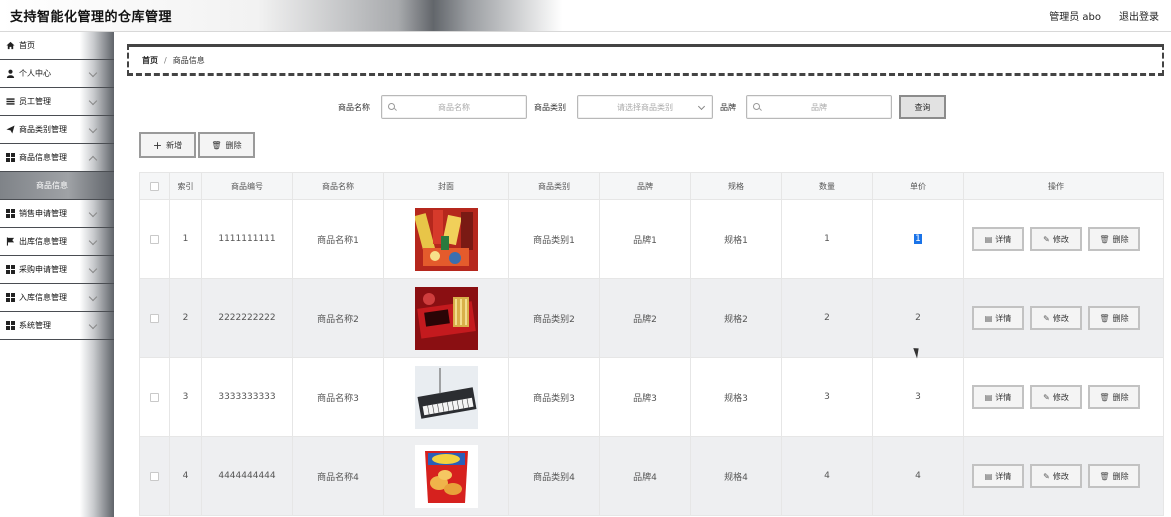  What do you see at coordinates (10, 46) in the screenshot?
I see `home-icon` at bounding box center [10, 46].